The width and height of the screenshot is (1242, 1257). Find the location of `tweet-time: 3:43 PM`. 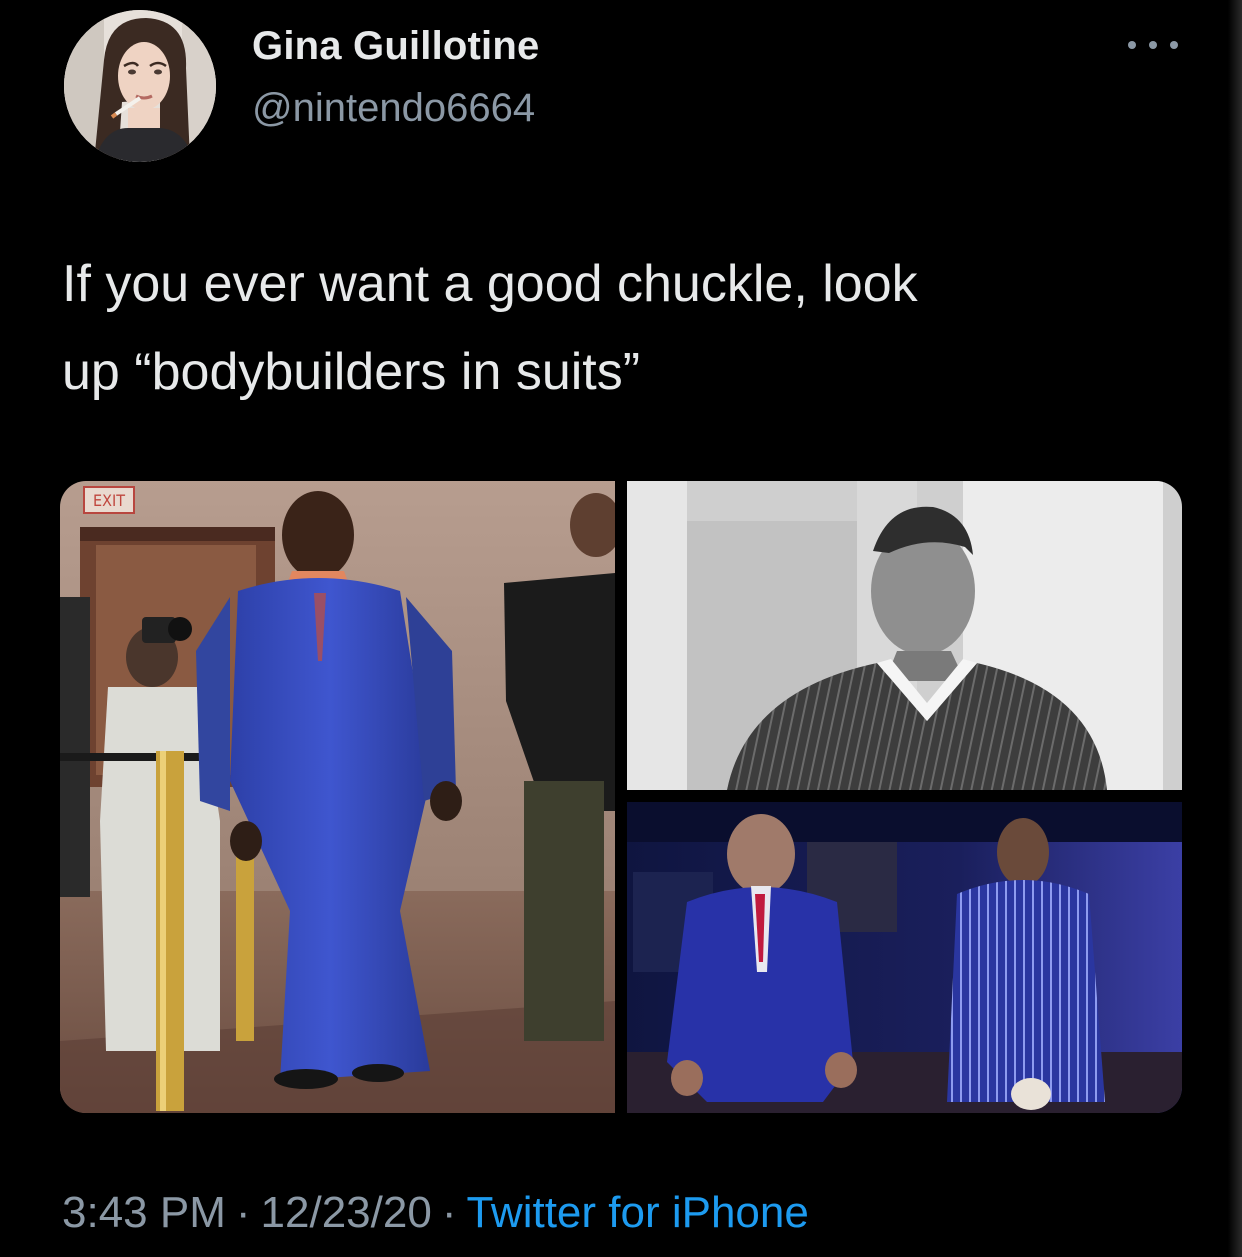

tweet-time: 3:43 PM is located at coordinates (144, 1212).